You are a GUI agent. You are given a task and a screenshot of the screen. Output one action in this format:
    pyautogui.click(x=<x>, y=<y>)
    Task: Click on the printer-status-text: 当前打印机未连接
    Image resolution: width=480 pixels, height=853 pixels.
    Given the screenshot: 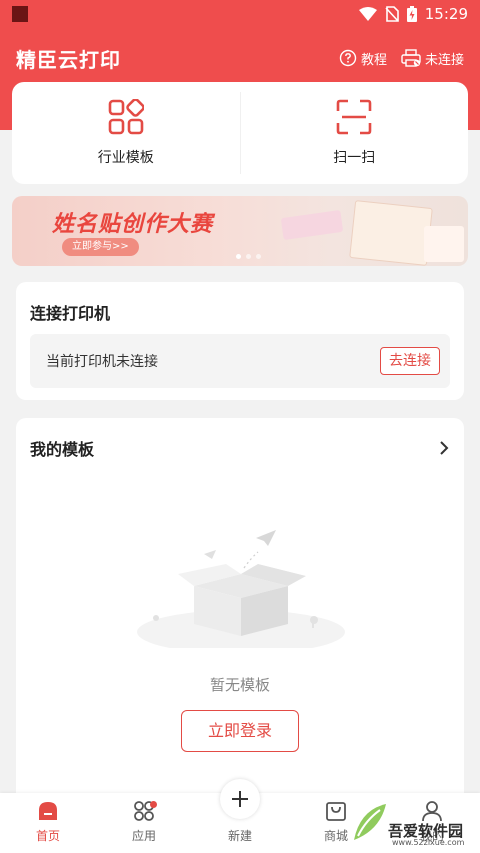 What is the action you would take?
    pyautogui.click(x=102, y=362)
    